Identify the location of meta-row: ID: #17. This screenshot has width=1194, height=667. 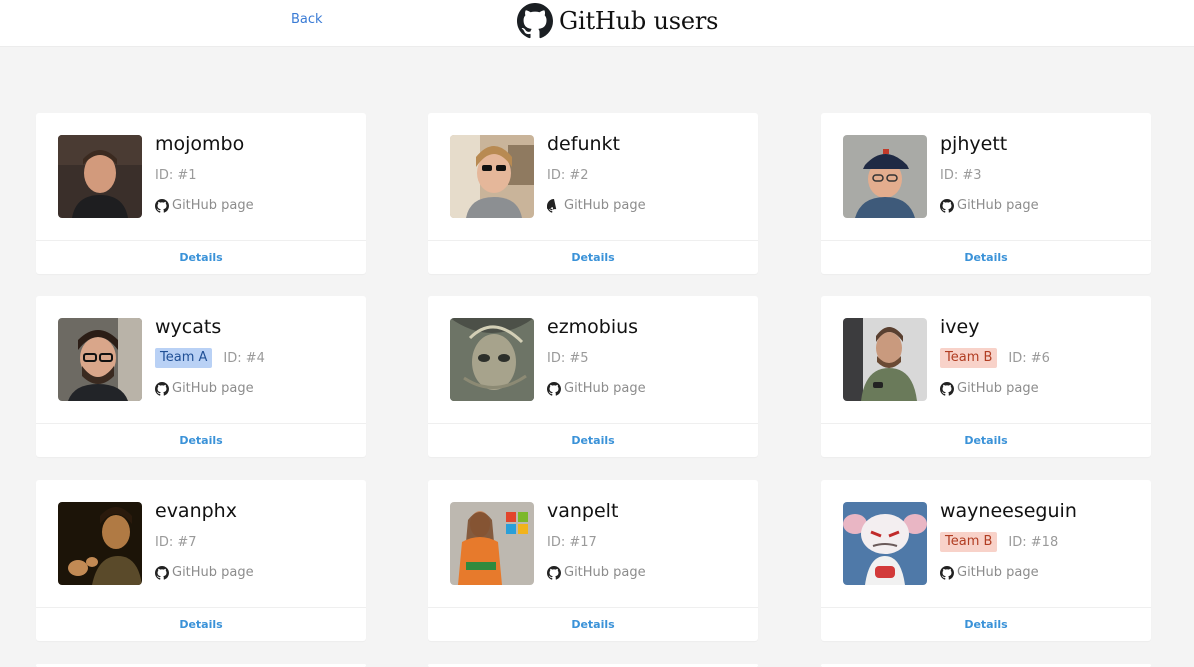
(572, 542).